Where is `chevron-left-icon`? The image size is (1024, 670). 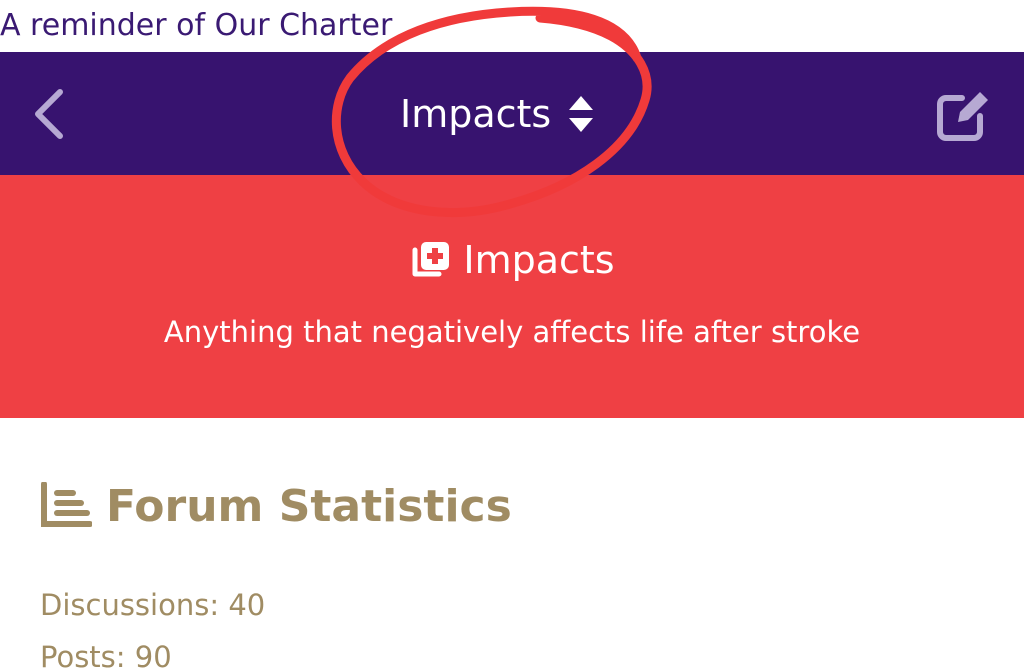
chevron-left-icon is located at coordinates (49, 114).